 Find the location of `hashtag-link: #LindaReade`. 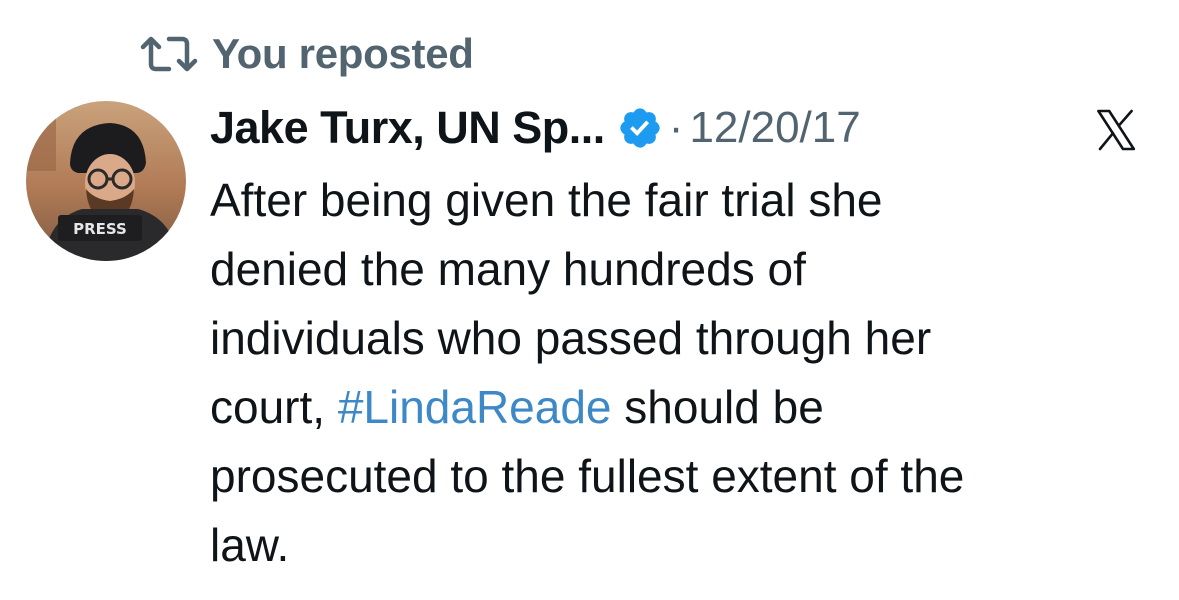

hashtag-link: #LindaReade is located at coordinates (475, 407).